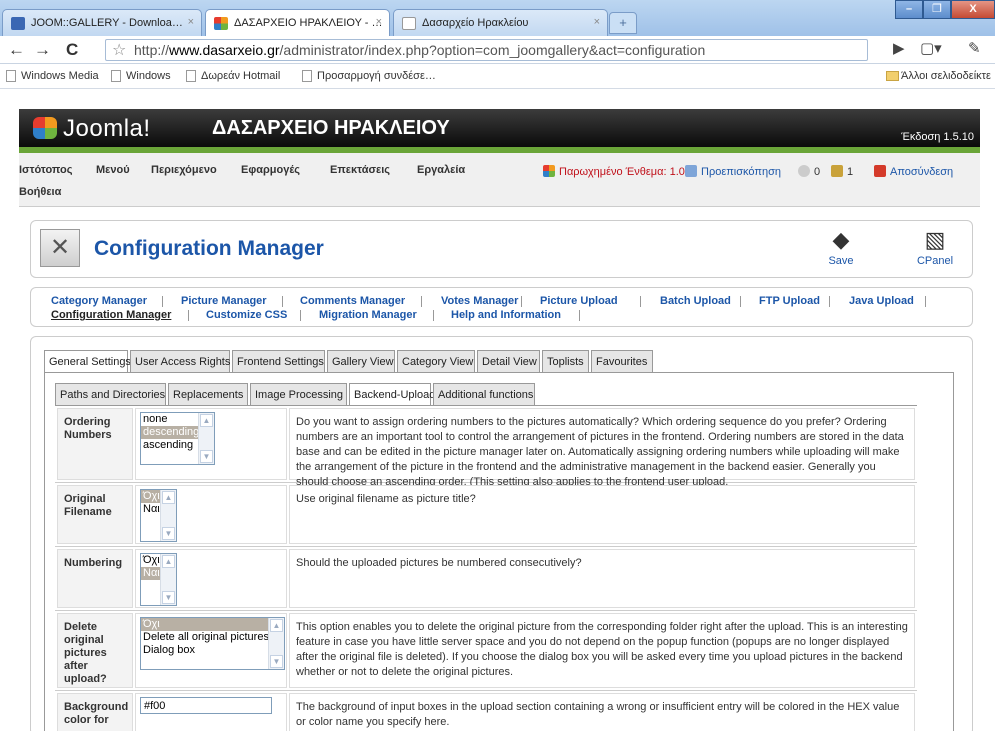 This screenshot has height=731, width=995. I want to click on menu-site: Ιστότοπος, so click(45, 170).